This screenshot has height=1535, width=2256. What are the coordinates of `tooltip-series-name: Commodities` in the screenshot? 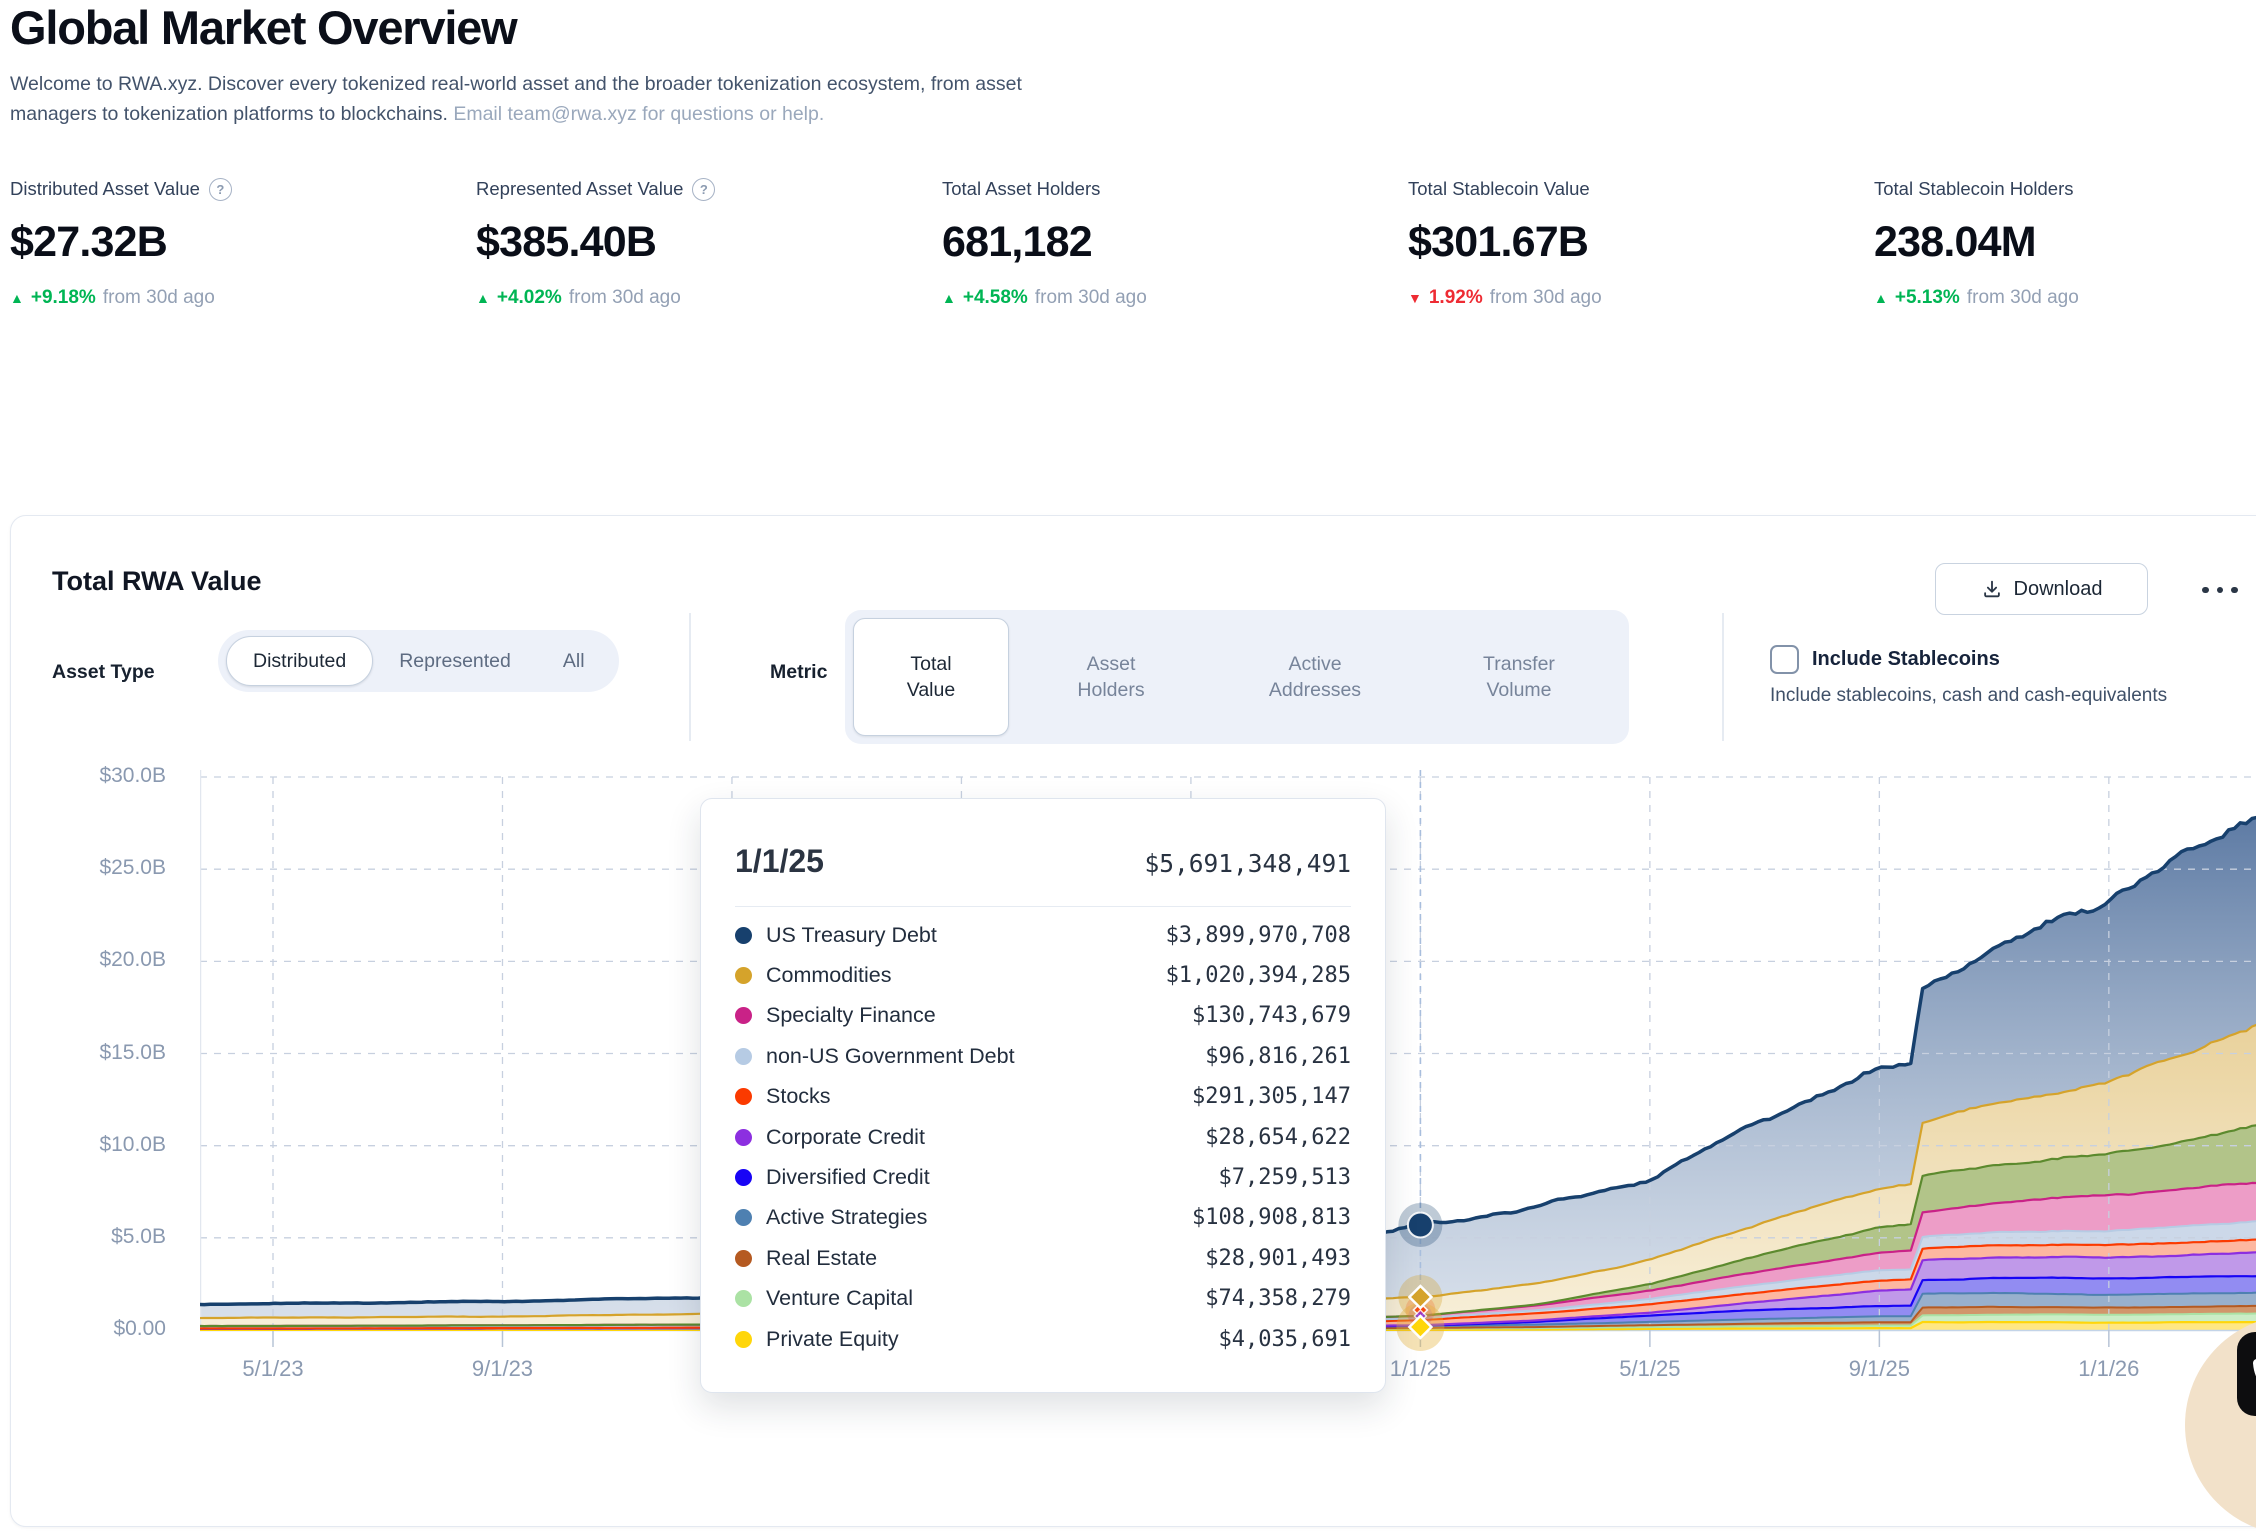 It's located at (829, 975).